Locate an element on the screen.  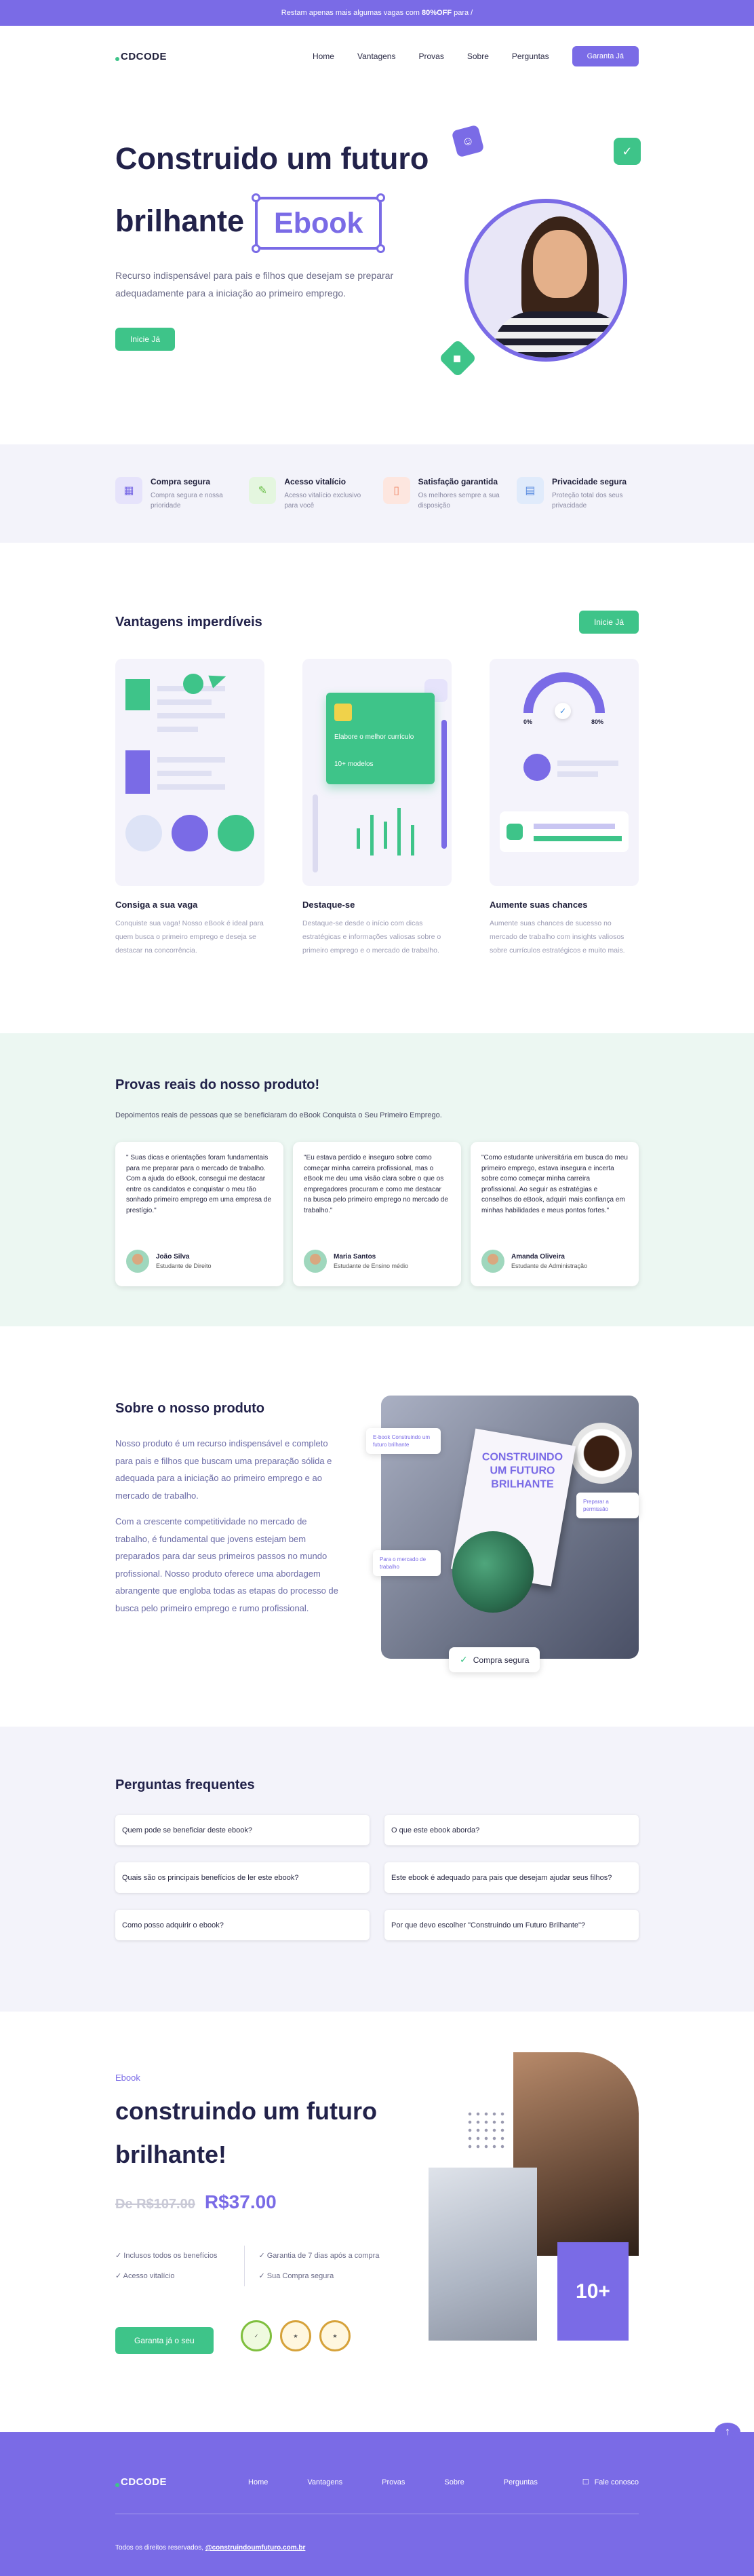
footer-nav-sobre: Sobre is located at coordinates (454, 2482).